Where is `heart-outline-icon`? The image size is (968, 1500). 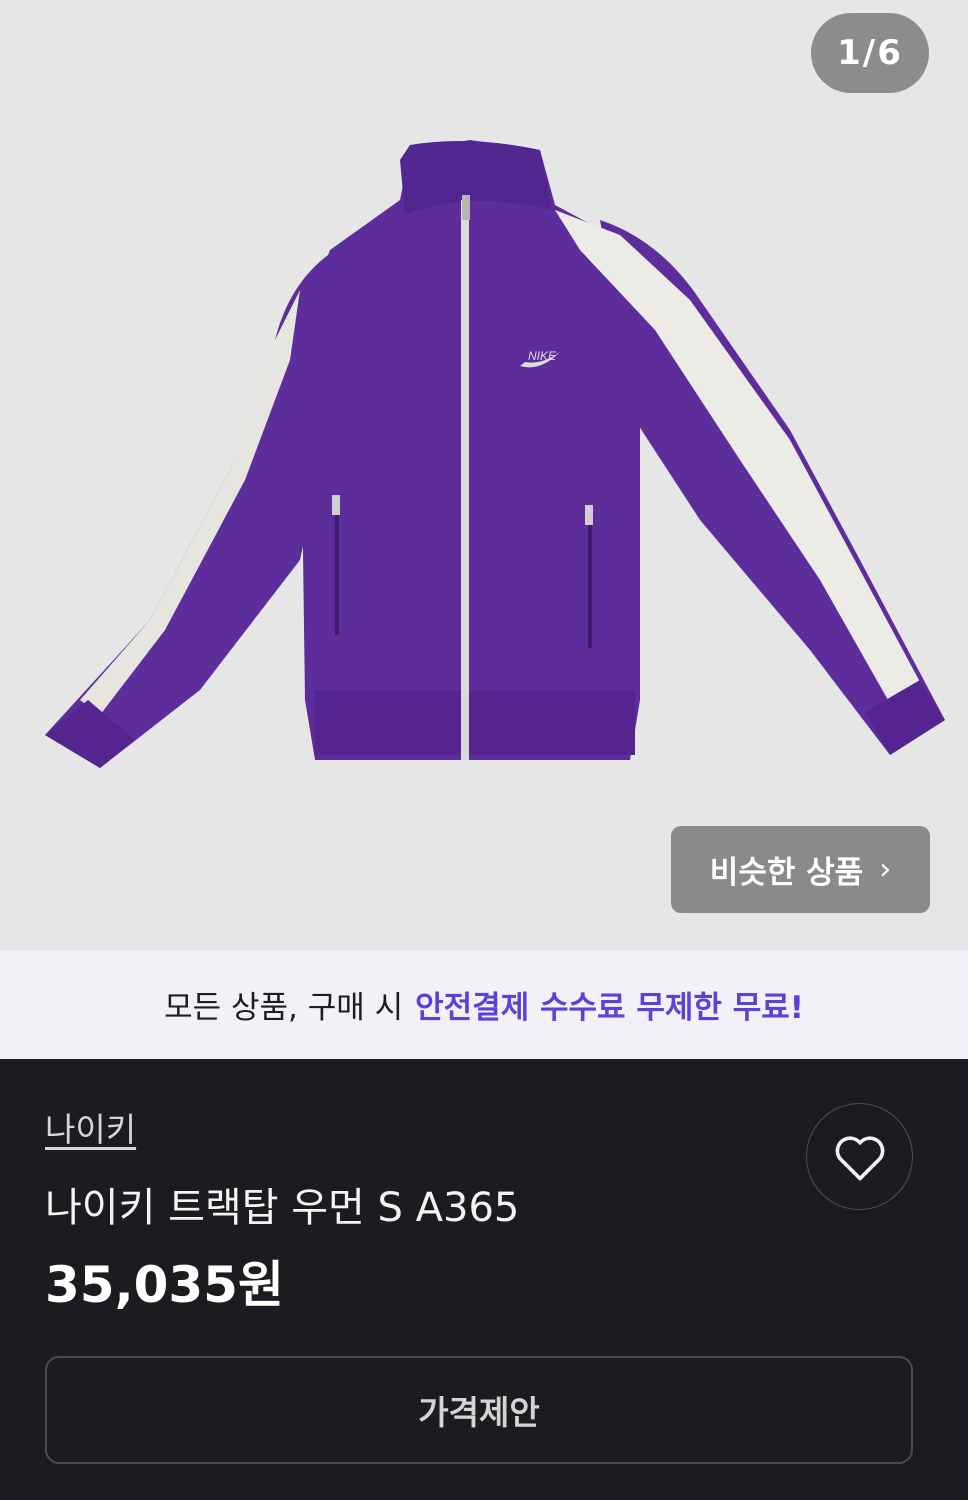 heart-outline-icon is located at coordinates (859, 1157).